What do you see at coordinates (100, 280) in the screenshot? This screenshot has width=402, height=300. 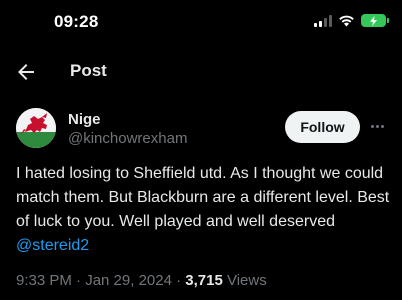 I see `post-timestamp: 9:33 PM · Jan 29, 2024 ·` at bounding box center [100, 280].